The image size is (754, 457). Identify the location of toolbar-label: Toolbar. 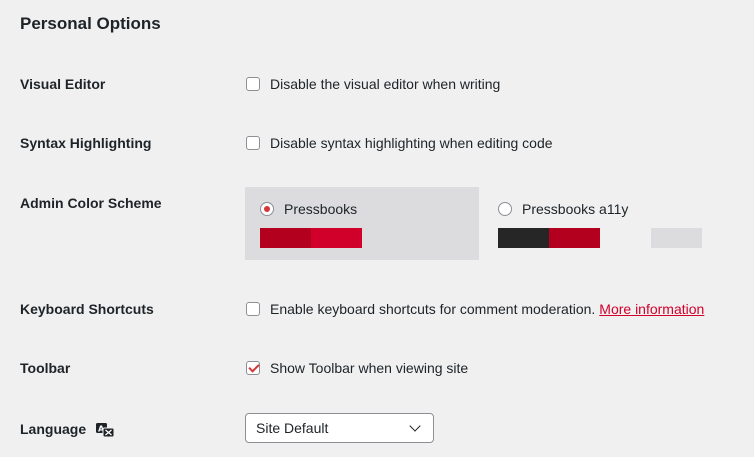
(45, 368).